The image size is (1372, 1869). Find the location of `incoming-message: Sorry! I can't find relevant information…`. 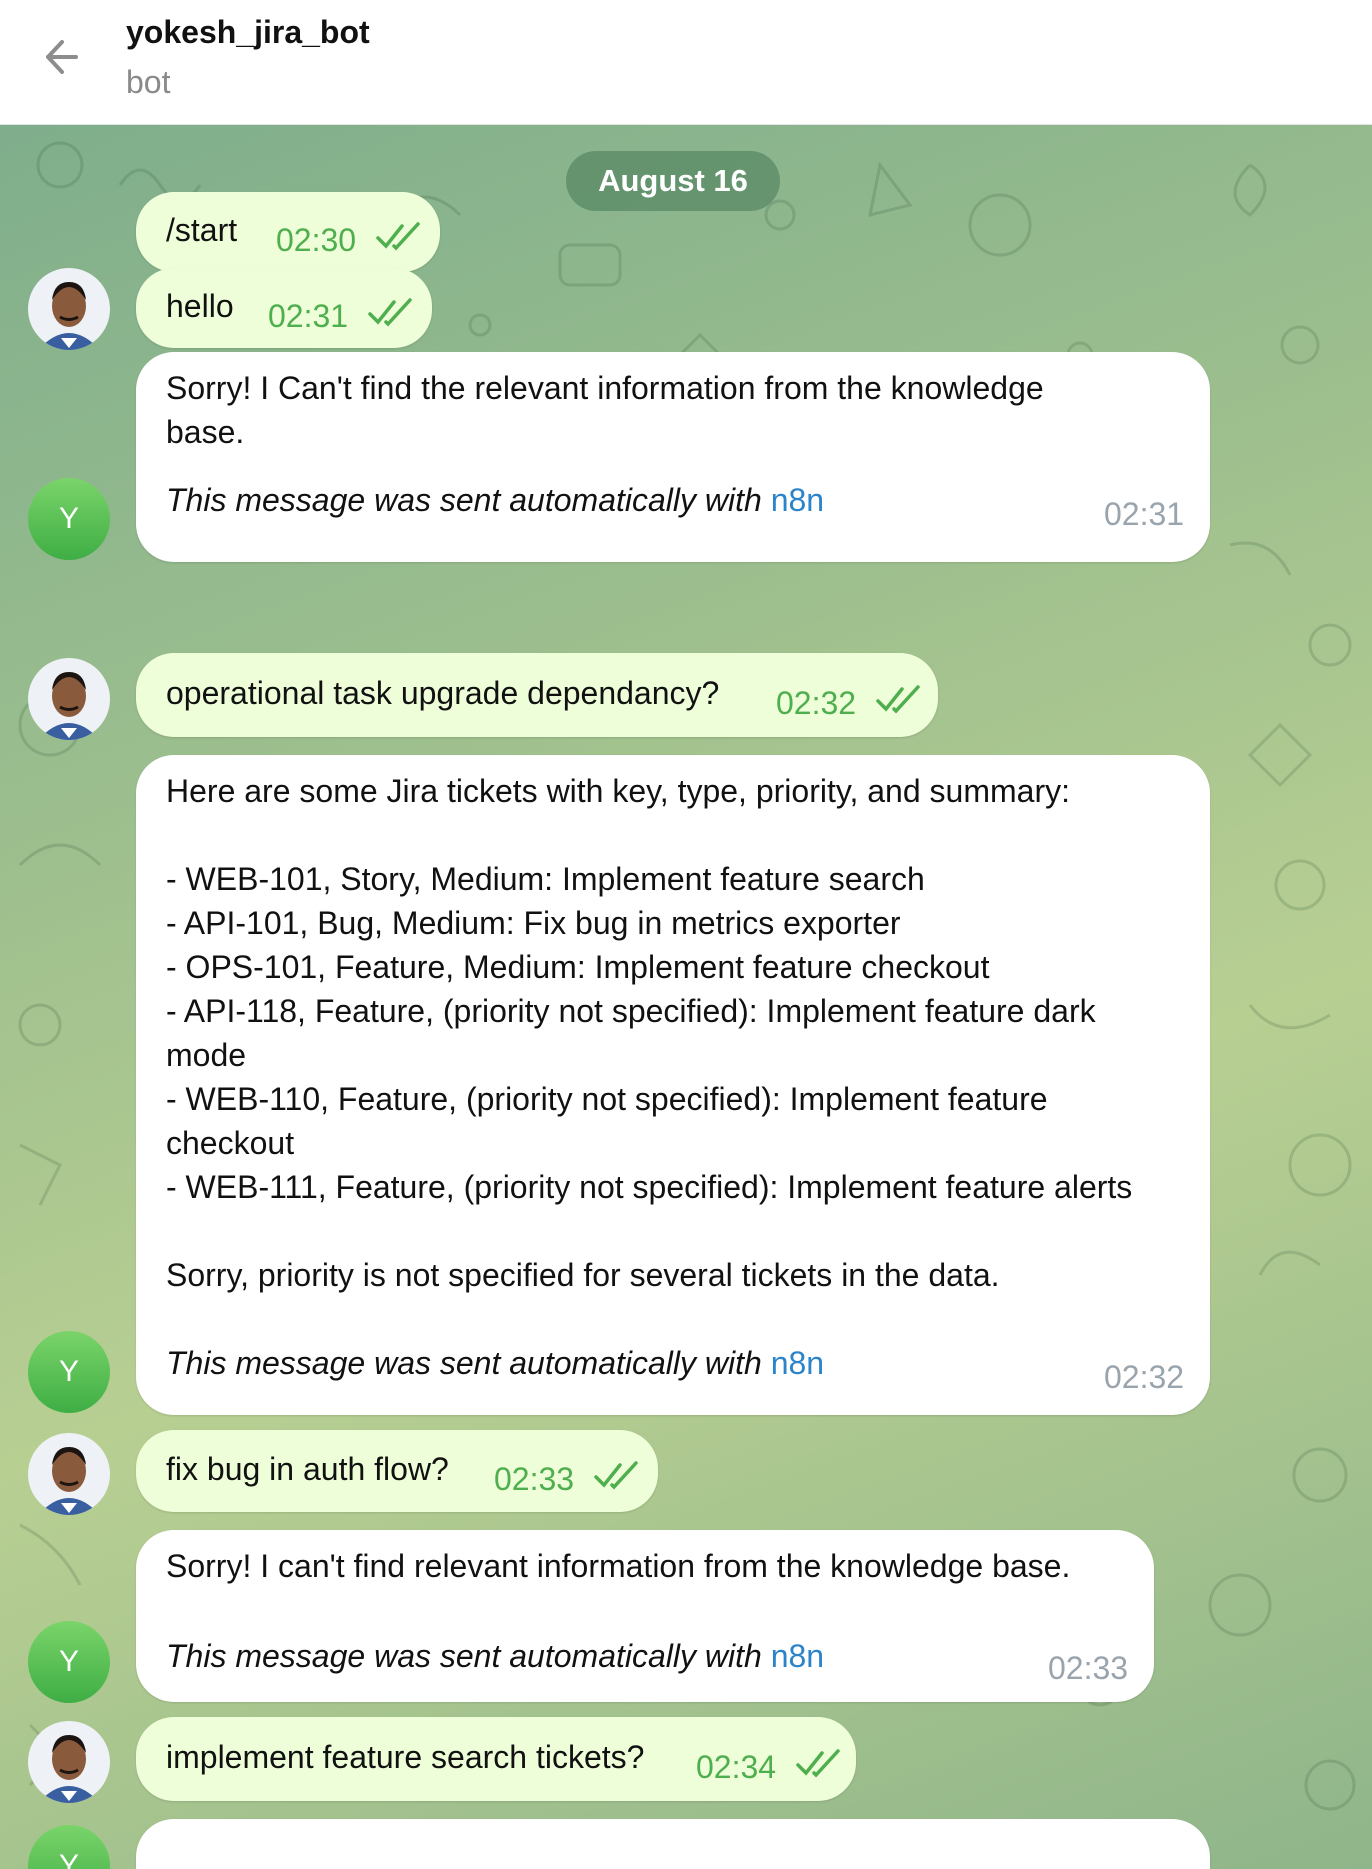

incoming-message: Sorry! I can't find relevant information… is located at coordinates (645, 1616).